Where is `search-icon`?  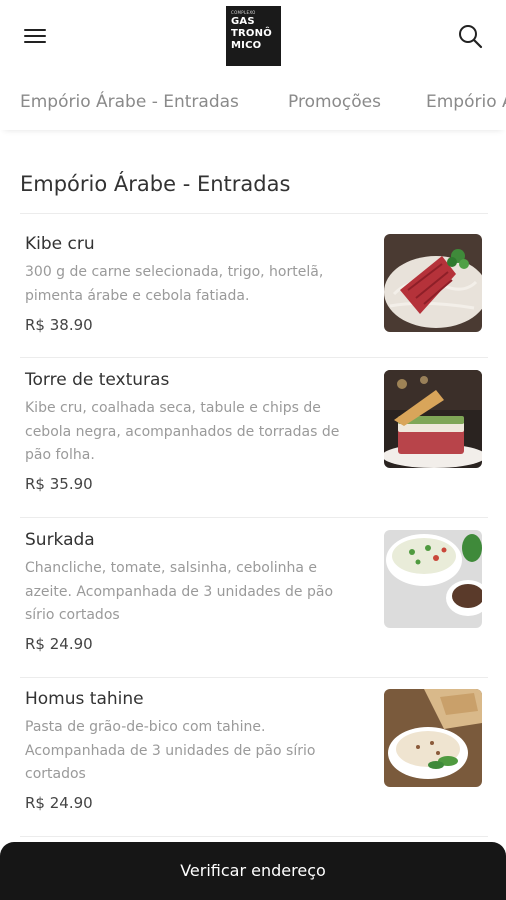
search-icon is located at coordinates (470, 36).